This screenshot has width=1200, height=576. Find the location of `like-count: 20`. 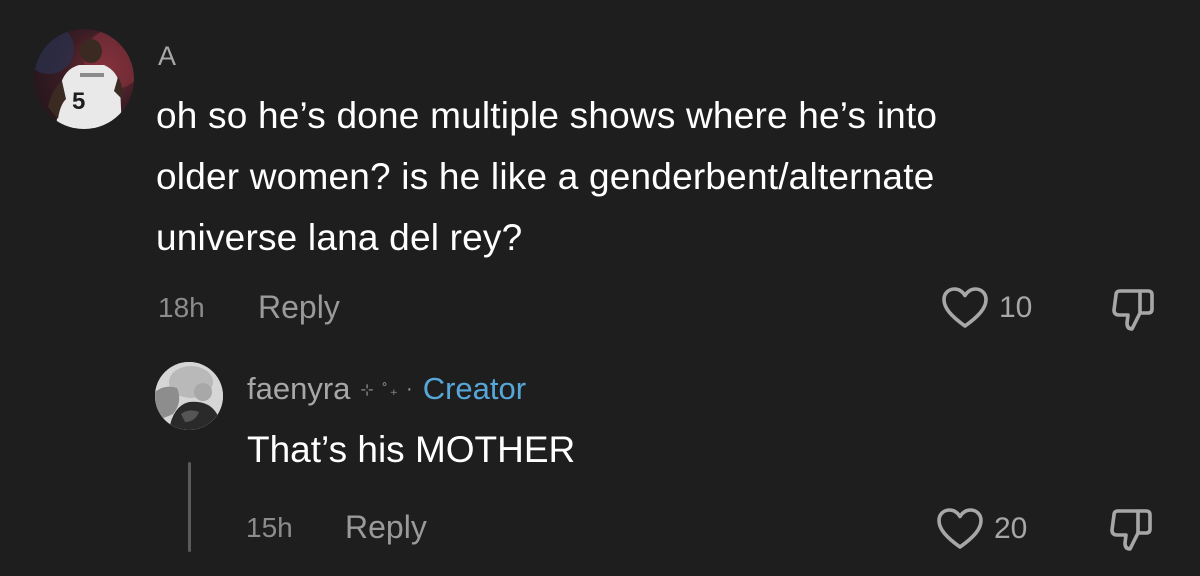

like-count: 20 is located at coordinates (1011, 528).